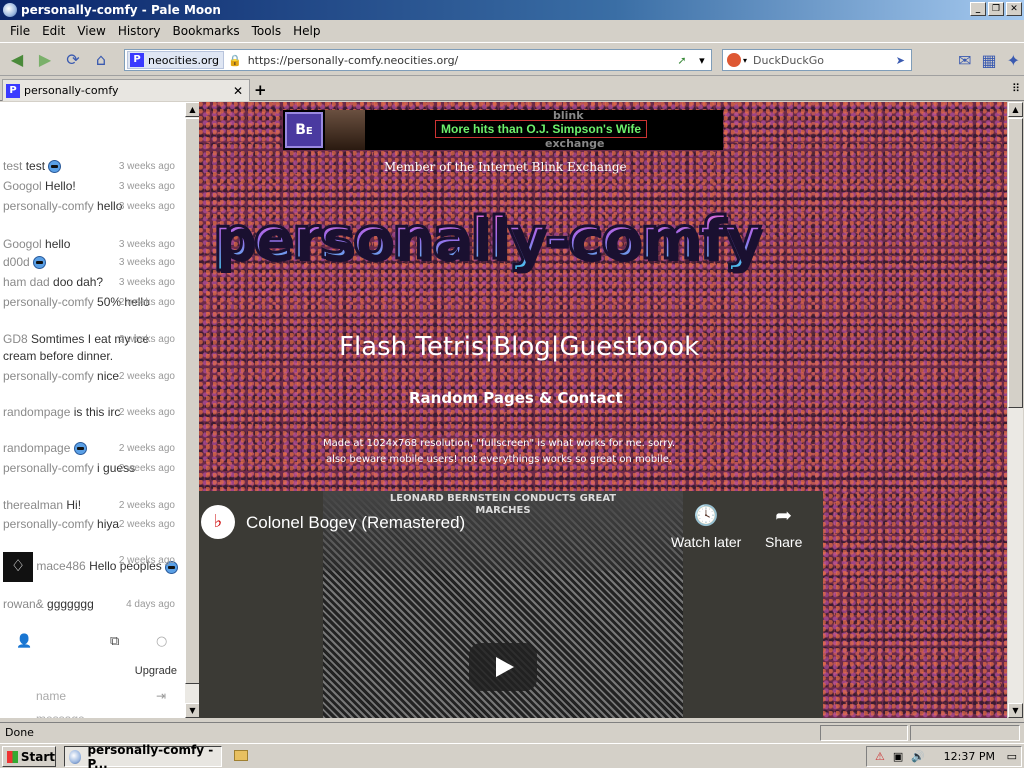 The width and height of the screenshot is (1024, 768). Describe the element at coordinates (33, 505) in the screenshot. I see `chat-nick: therealman` at that location.